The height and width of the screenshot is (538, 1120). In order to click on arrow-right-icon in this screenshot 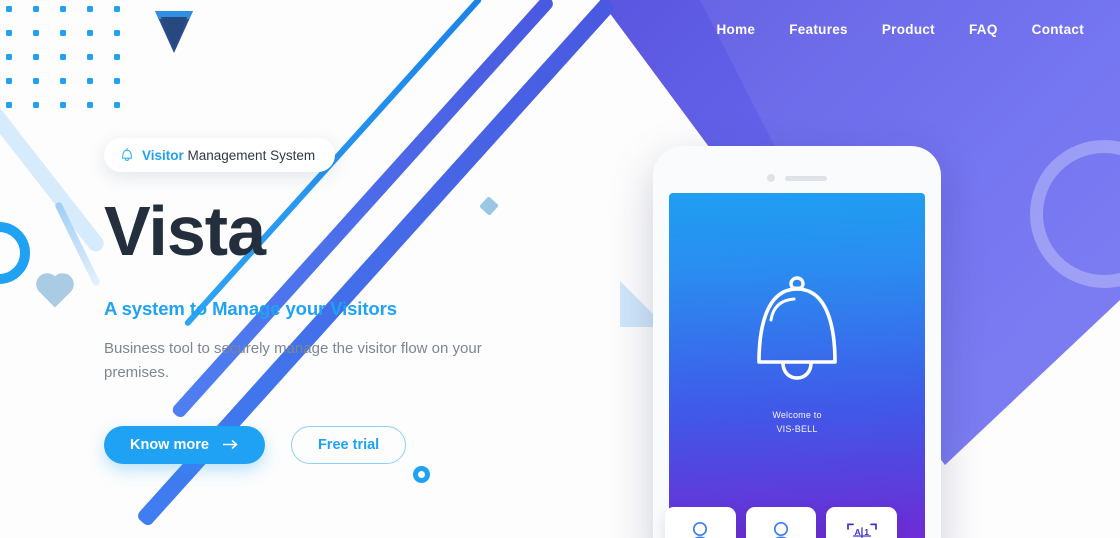, I will do `click(230, 445)`.